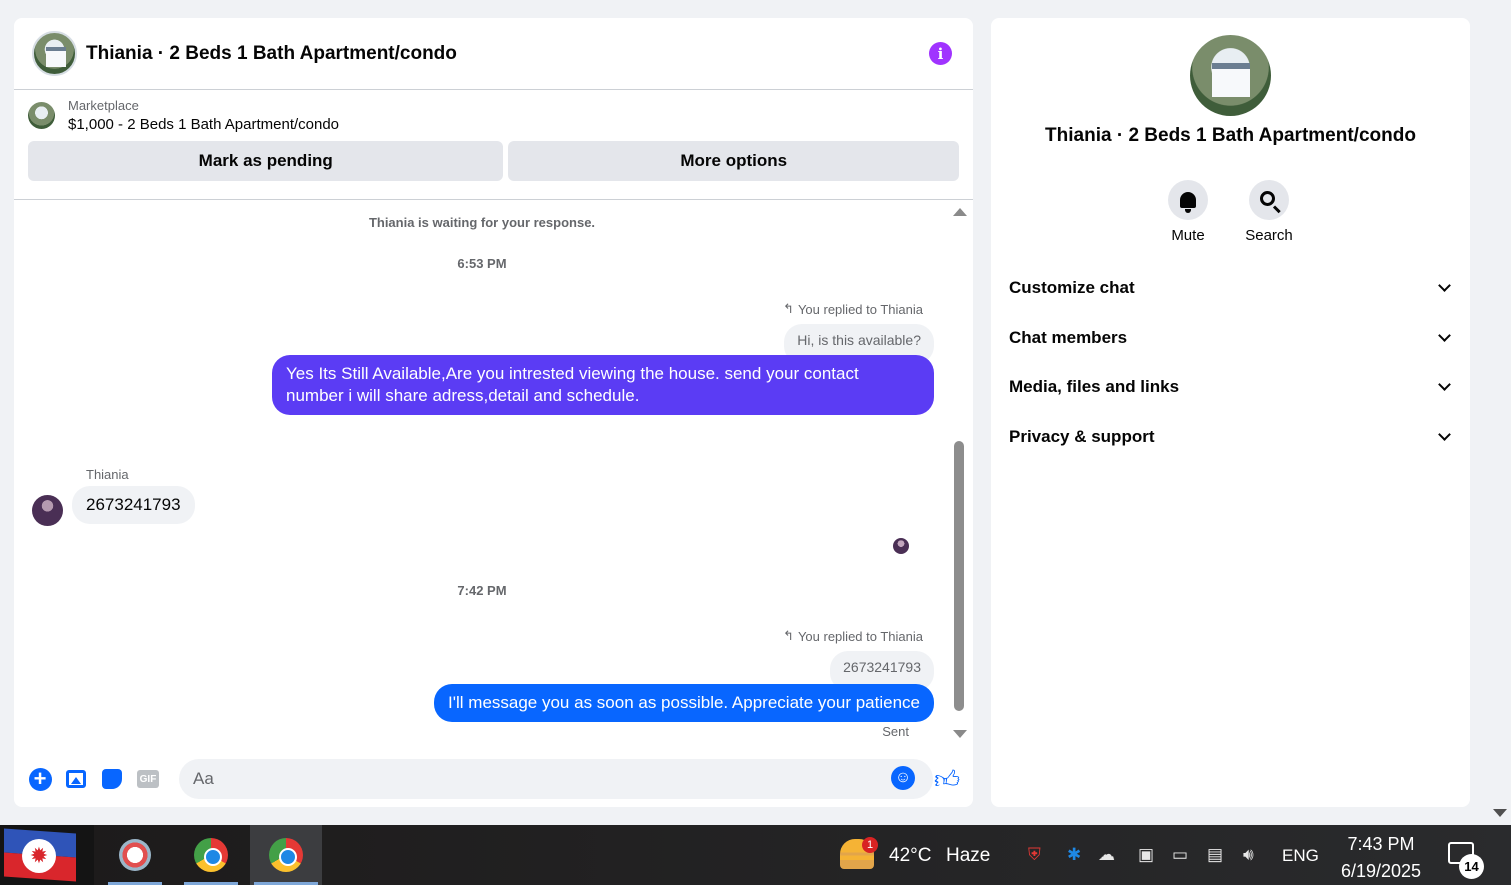 This screenshot has width=1511, height=885. I want to click on sender-name: Thiania, so click(107, 474).